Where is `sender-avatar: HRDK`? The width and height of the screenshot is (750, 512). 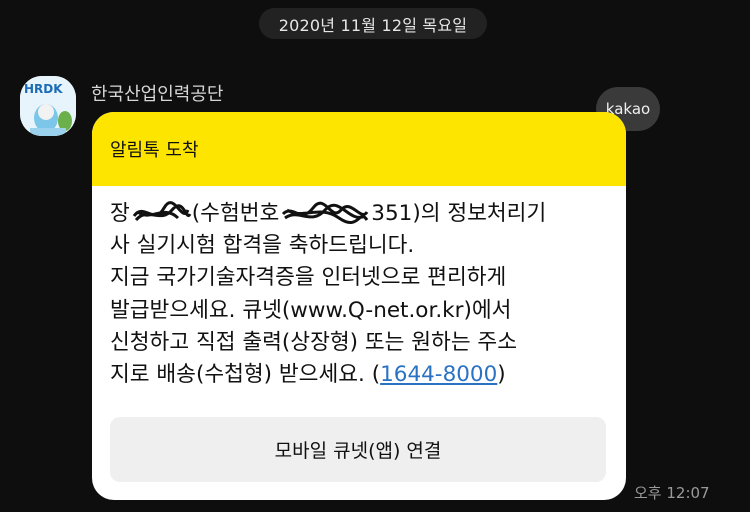
sender-avatar: HRDK is located at coordinates (48, 106).